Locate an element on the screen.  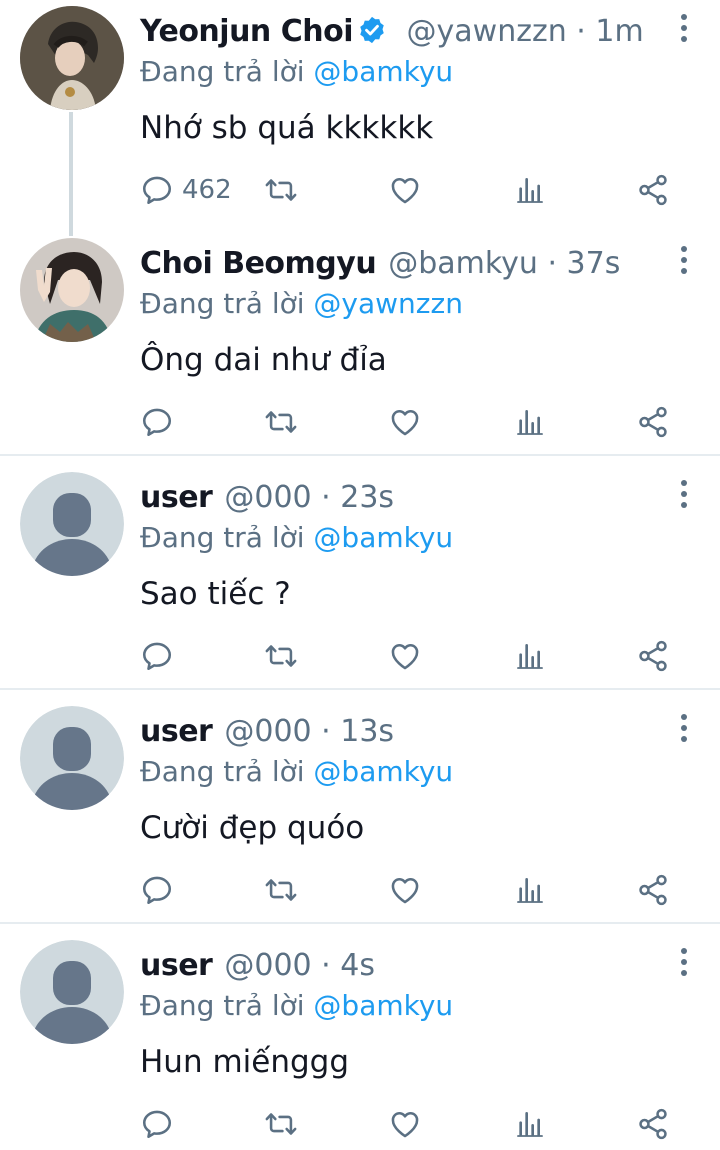
tweet-actions: 462 is located at coordinates (420, 190).